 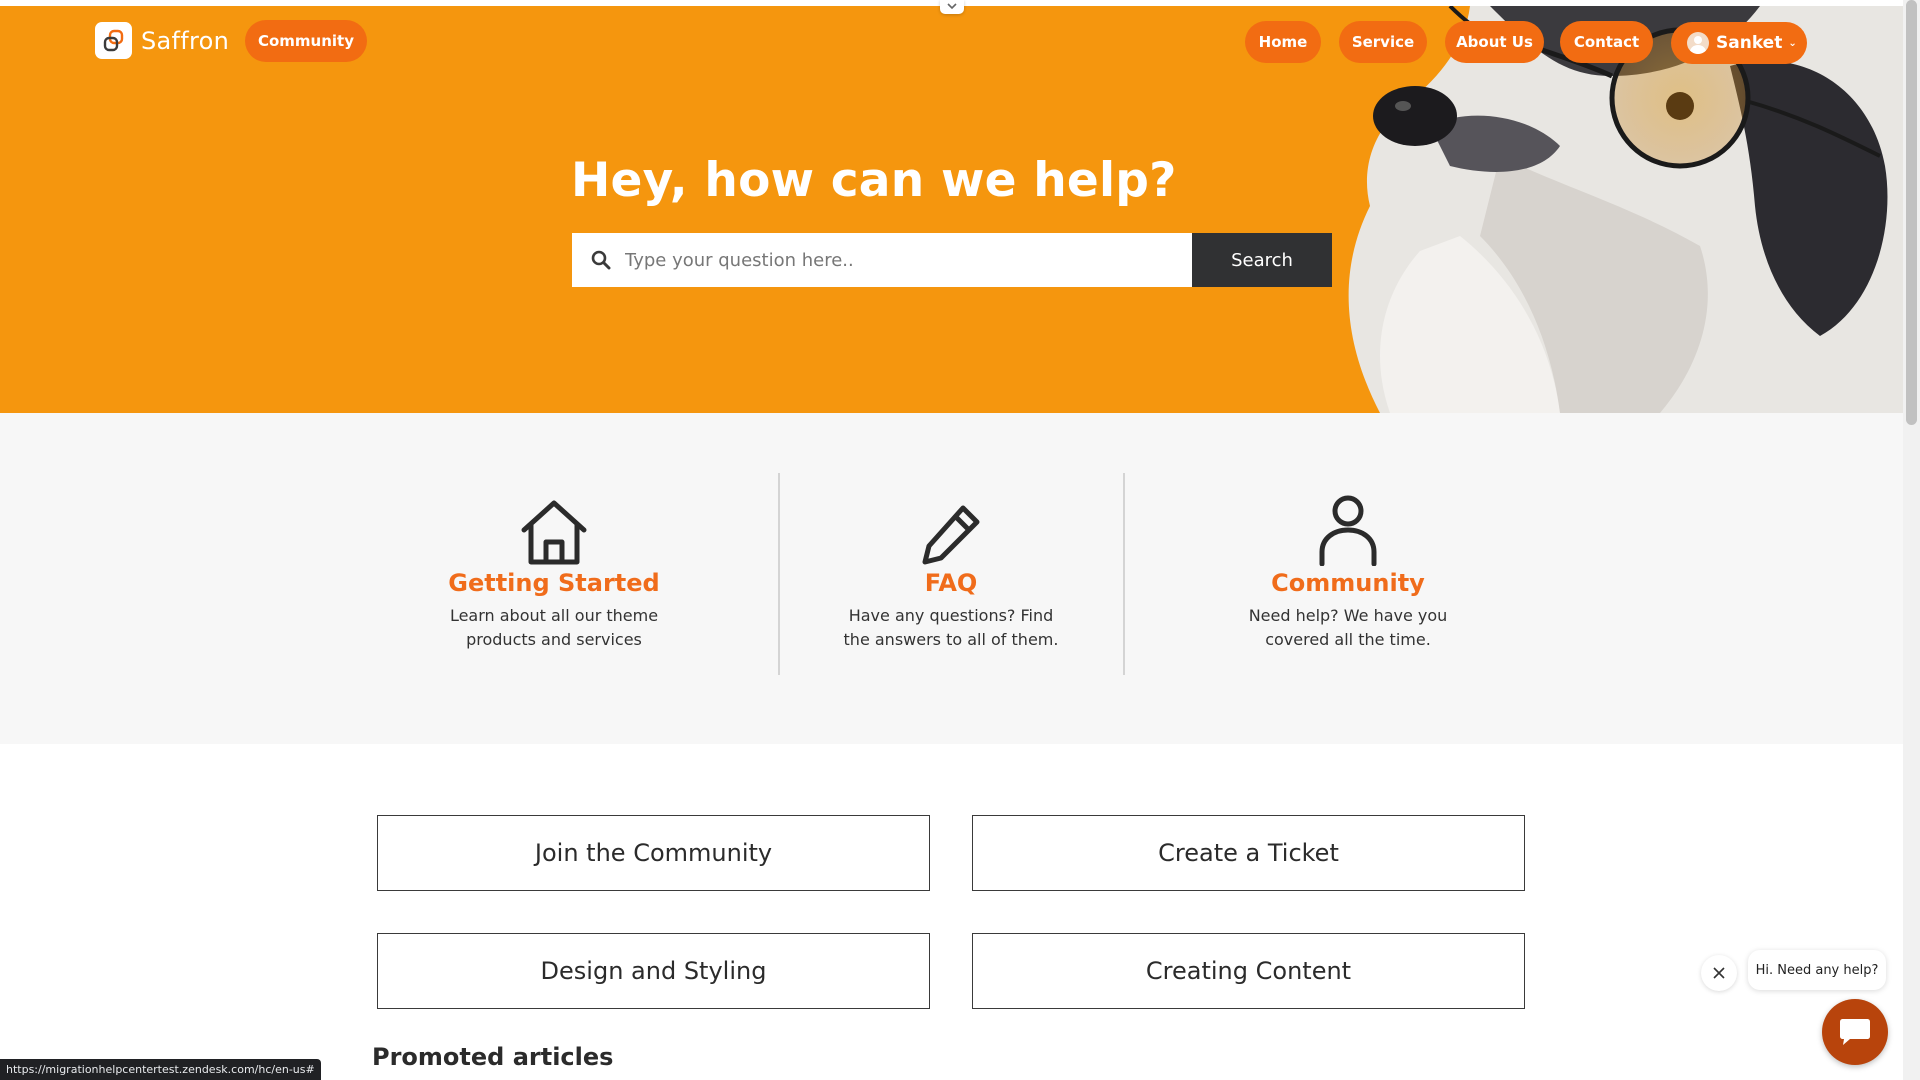 What do you see at coordinates (653, 971) in the screenshot?
I see `design-styling-tile: Design and Styling` at bounding box center [653, 971].